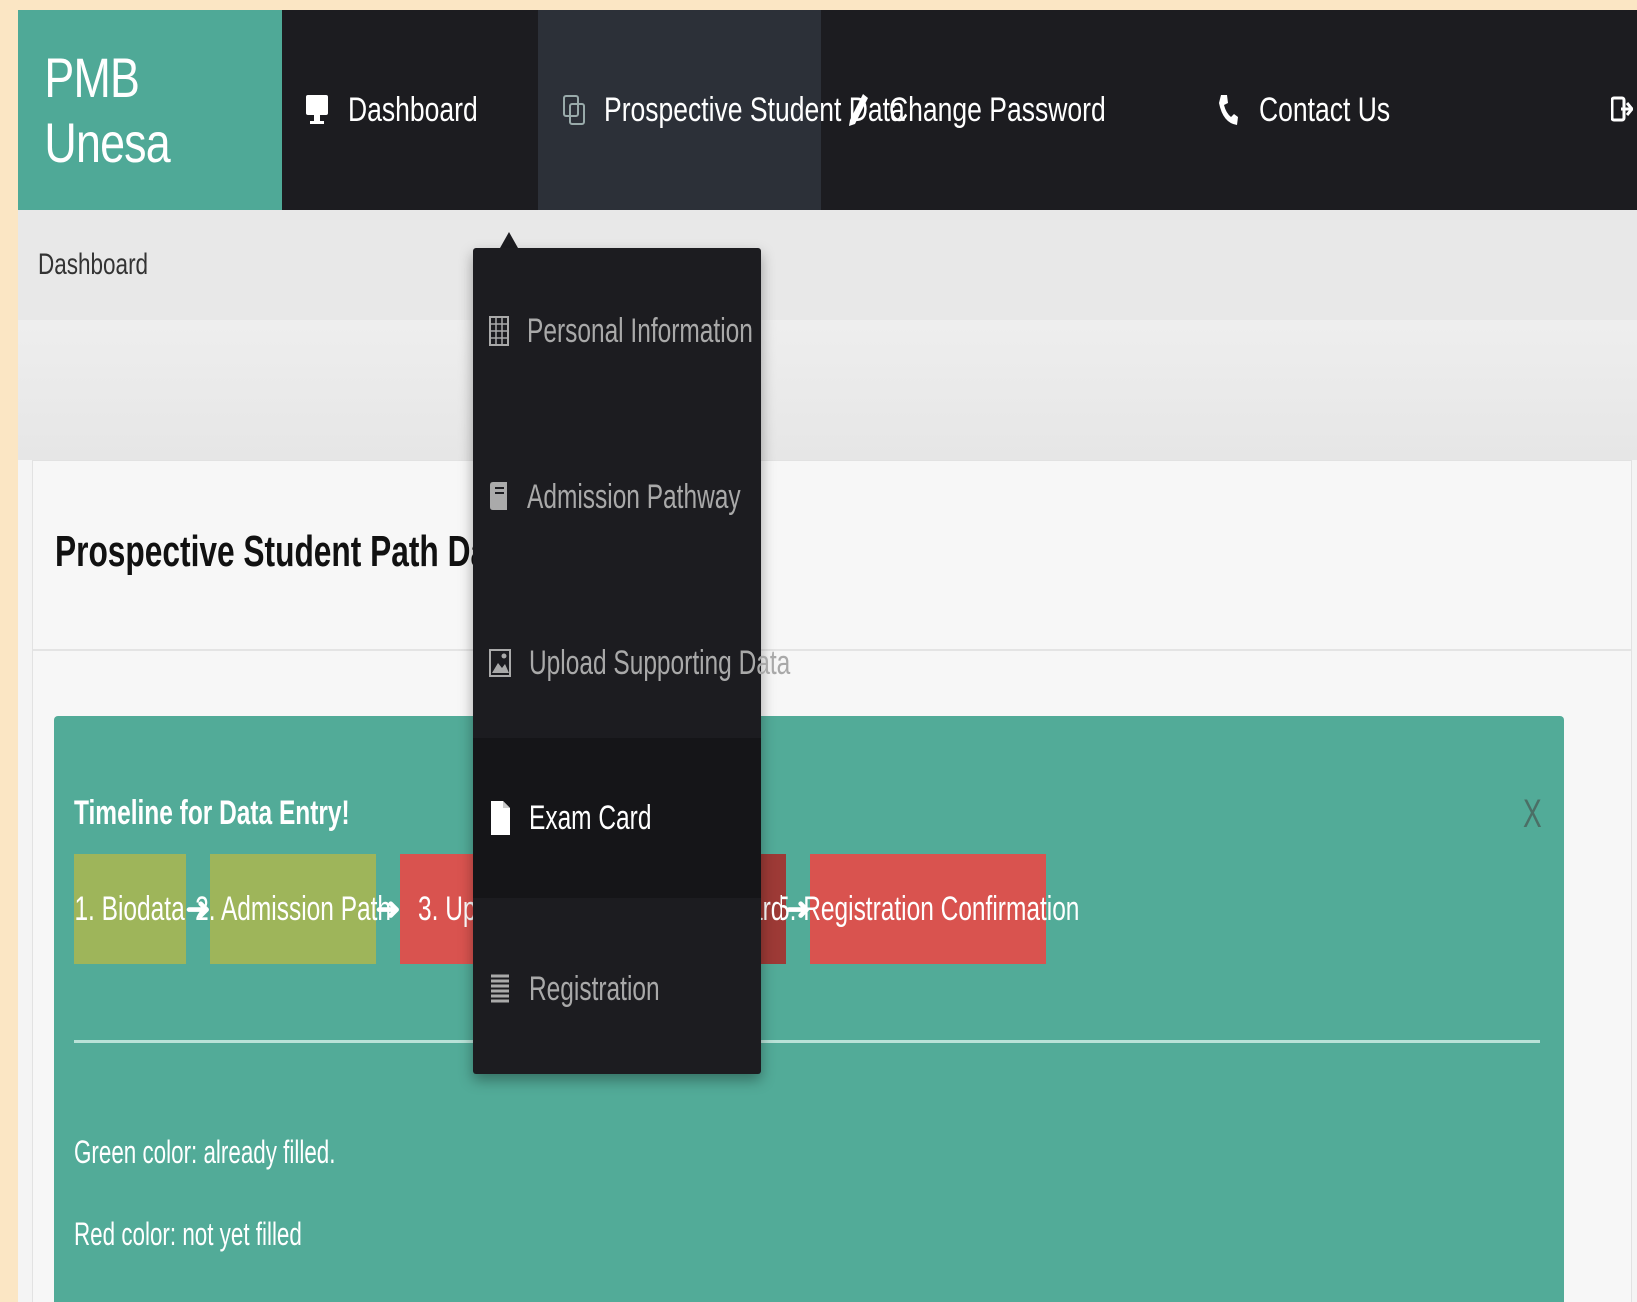 The height and width of the screenshot is (1302, 1637). Describe the element at coordinates (286, 551) in the screenshot. I see `page-title: Prospective Student Path Data` at that location.